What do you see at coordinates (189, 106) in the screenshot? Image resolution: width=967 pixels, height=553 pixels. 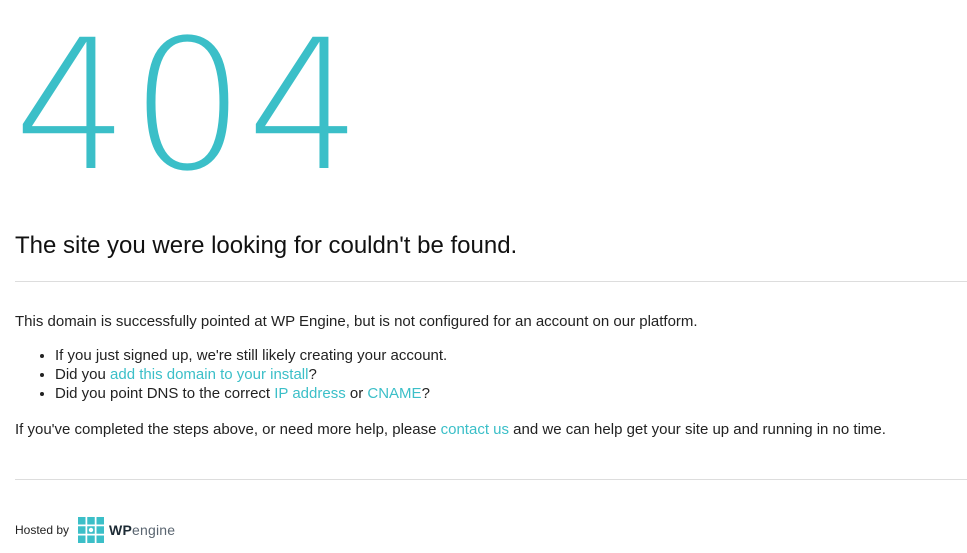 I see `error-code: 404` at bounding box center [189, 106].